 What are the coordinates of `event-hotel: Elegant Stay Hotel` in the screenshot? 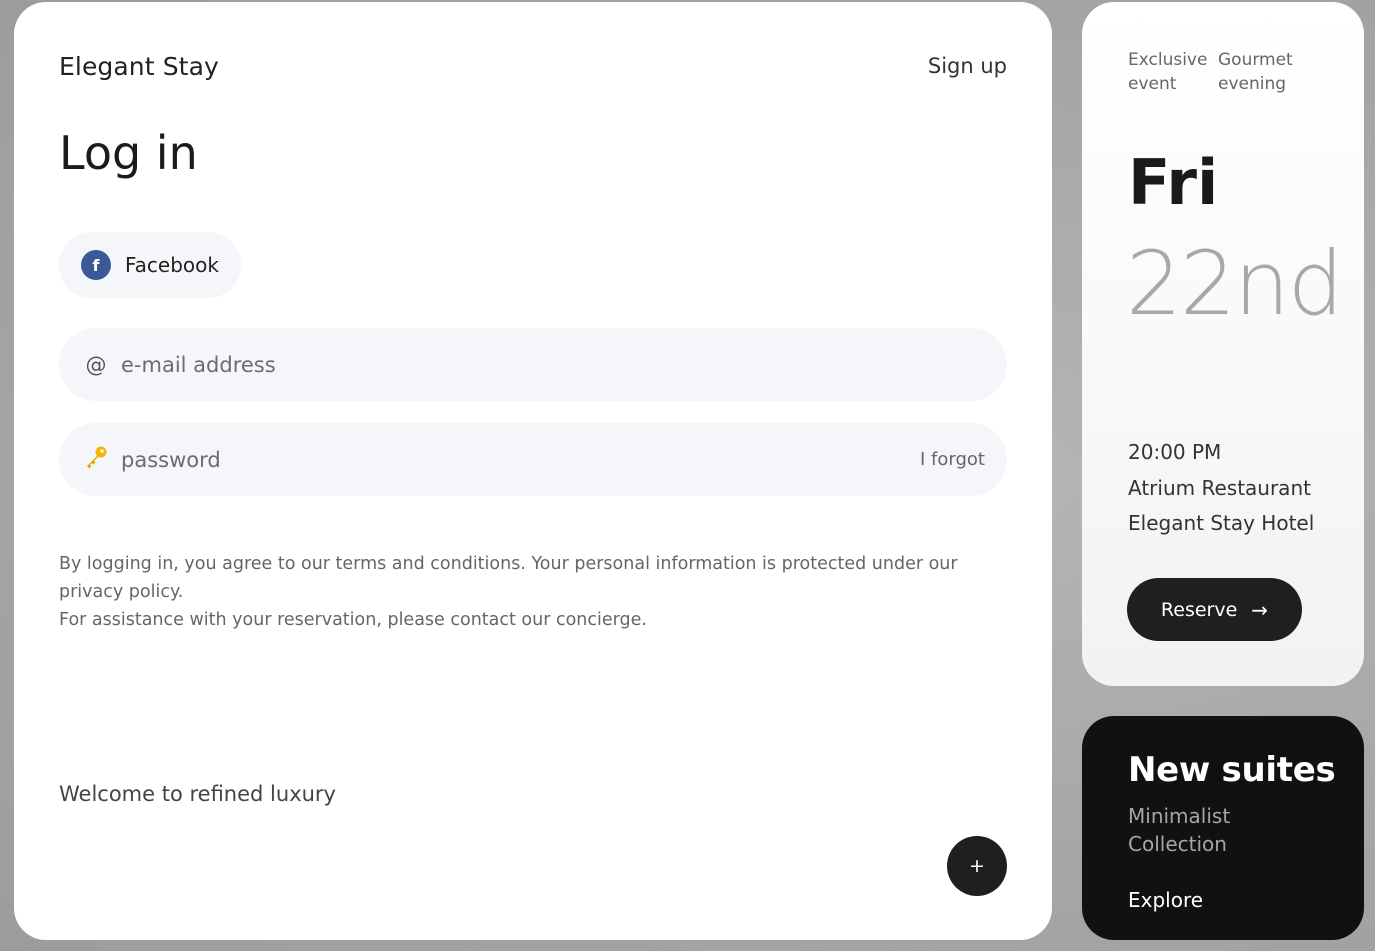 It's located at (1221, 523).